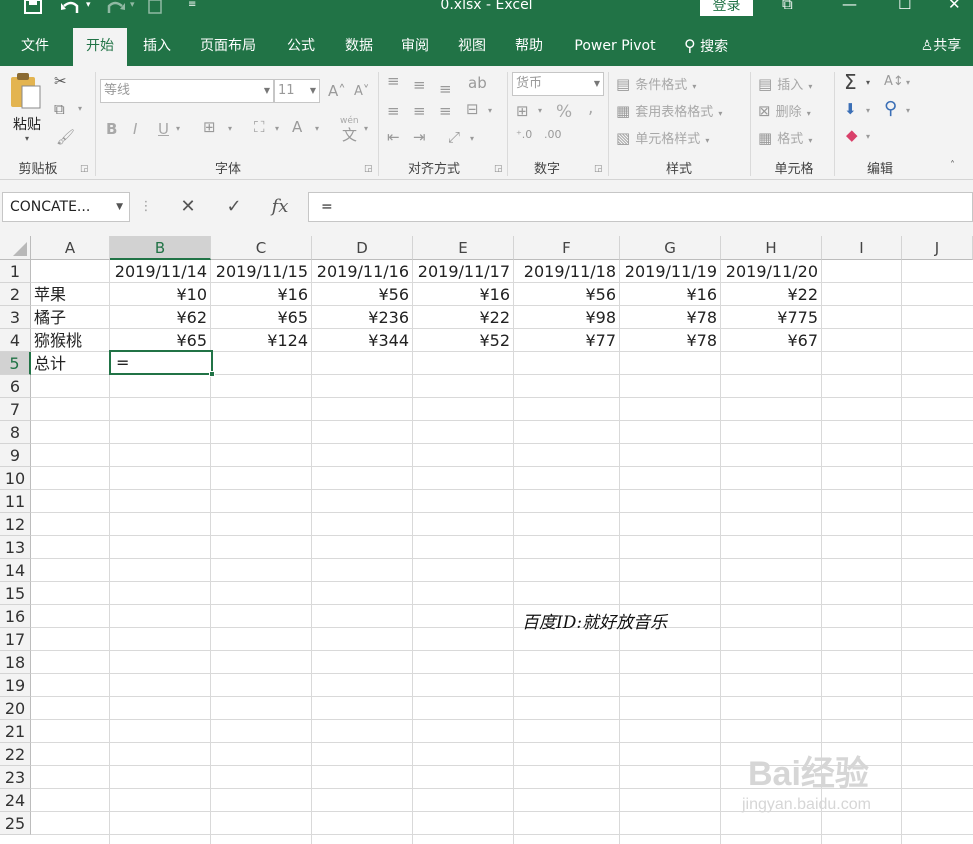  Describe the element at coordinates (70, 294) in the screenshot. I see `row-label-cell: 苹果` at that location.